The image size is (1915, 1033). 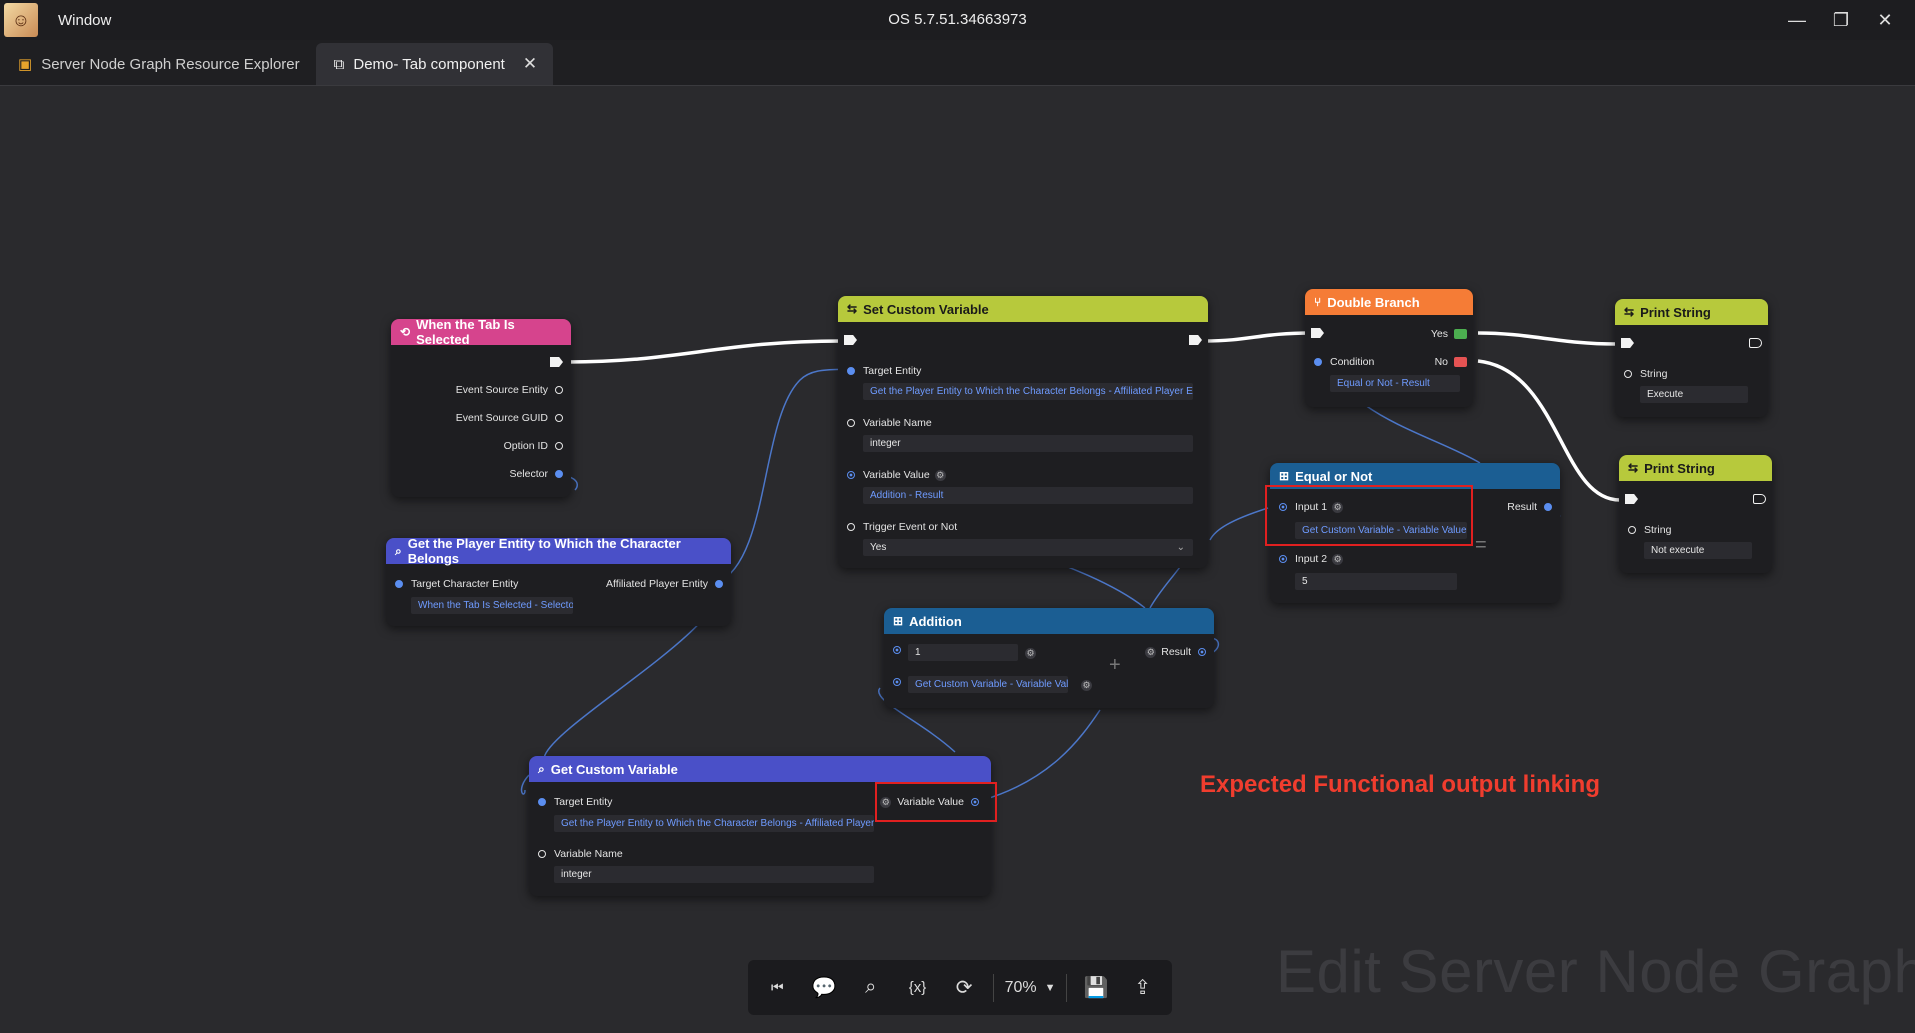 I want to click on app-logo-icon: ☺, so click(x=21, y=20).